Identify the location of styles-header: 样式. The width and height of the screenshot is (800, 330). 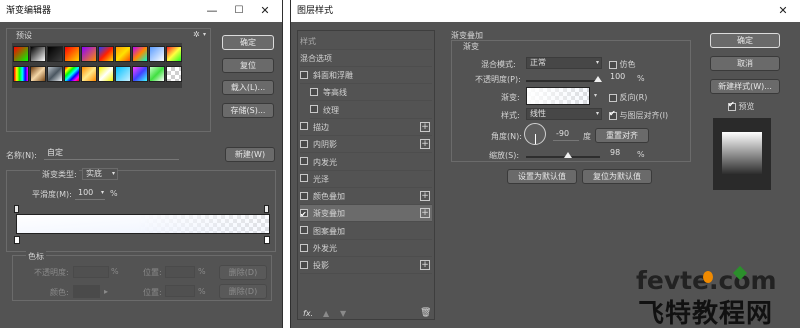
(366, 41).